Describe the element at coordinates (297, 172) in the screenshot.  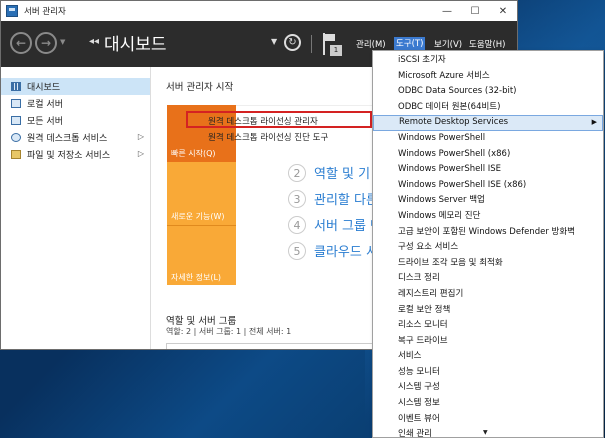
I see `step-number: 2` at that location.